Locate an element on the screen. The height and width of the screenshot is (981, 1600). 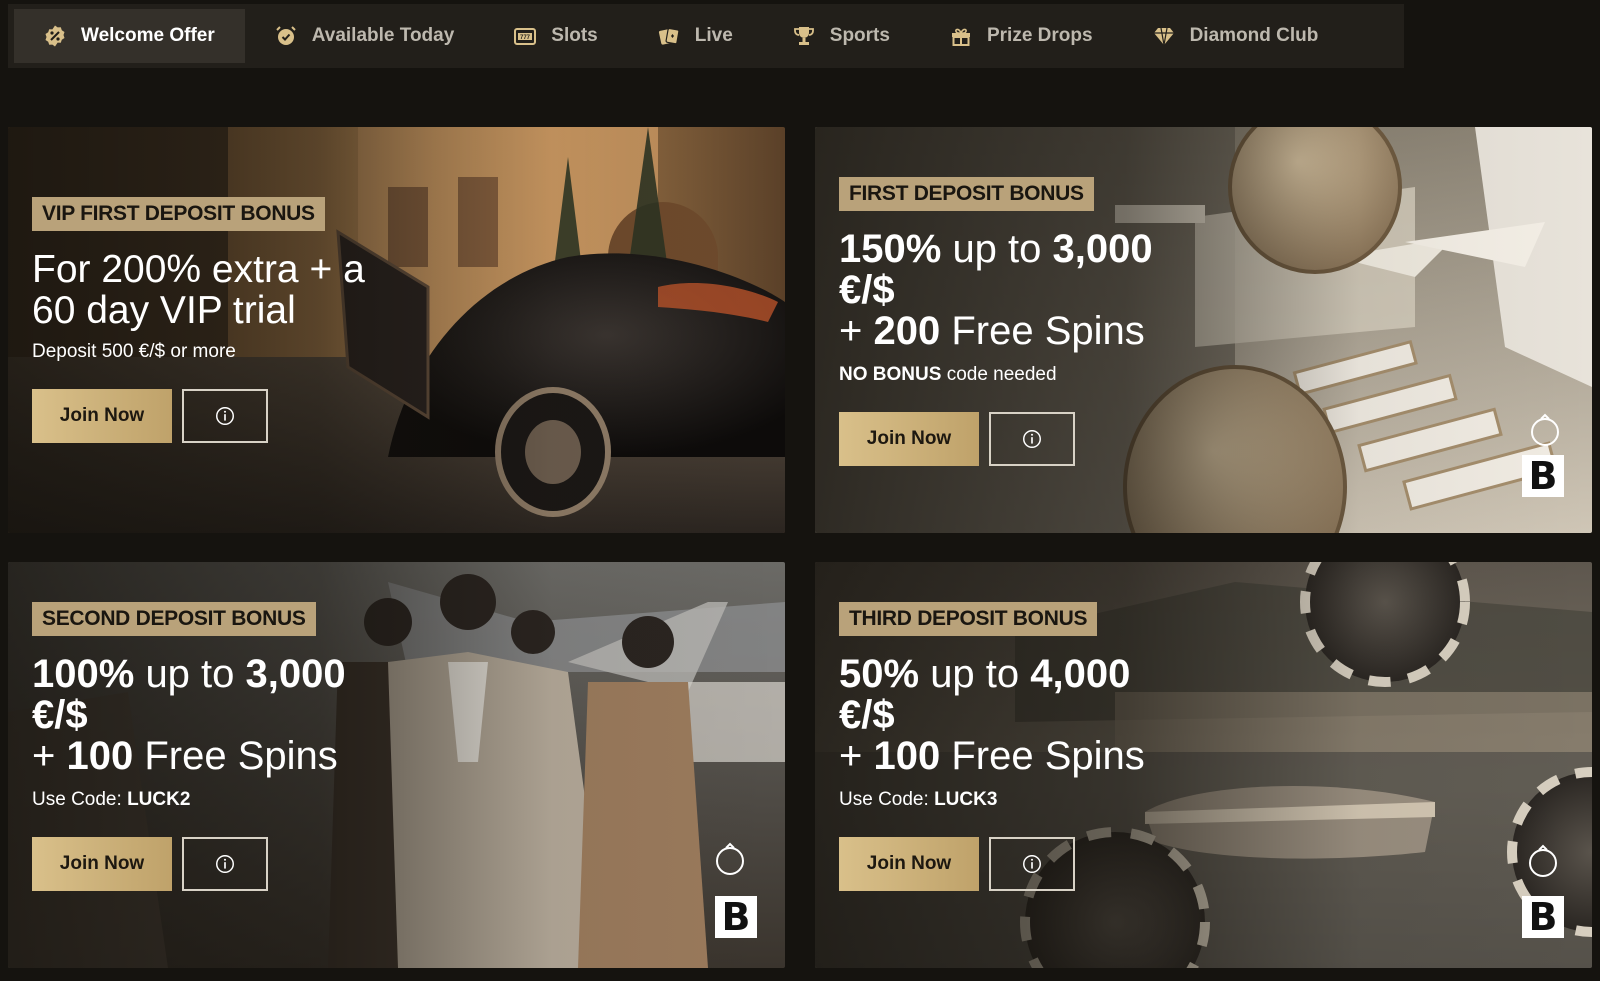
tab-label: Welcome Offer is located at coordinates (148, 35).